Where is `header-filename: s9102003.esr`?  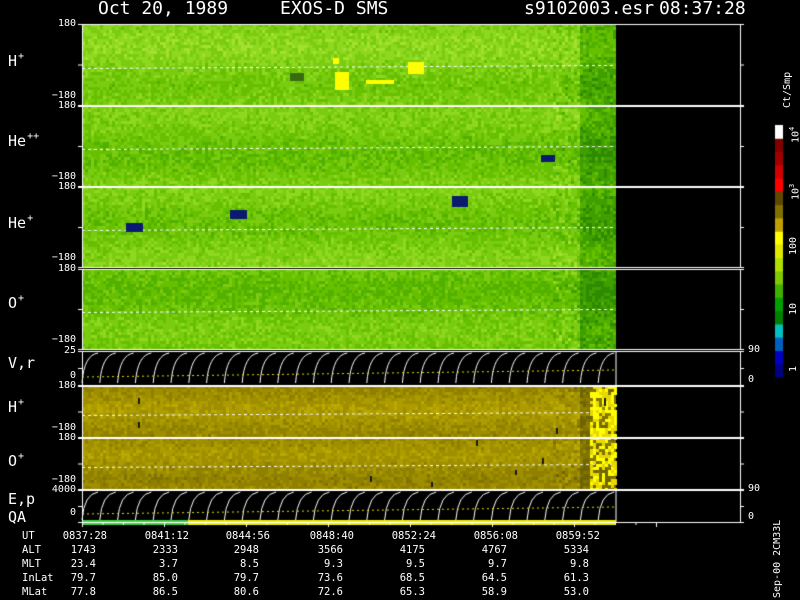 header-filename: s9102003.esr is located at coordinates (589, 9).